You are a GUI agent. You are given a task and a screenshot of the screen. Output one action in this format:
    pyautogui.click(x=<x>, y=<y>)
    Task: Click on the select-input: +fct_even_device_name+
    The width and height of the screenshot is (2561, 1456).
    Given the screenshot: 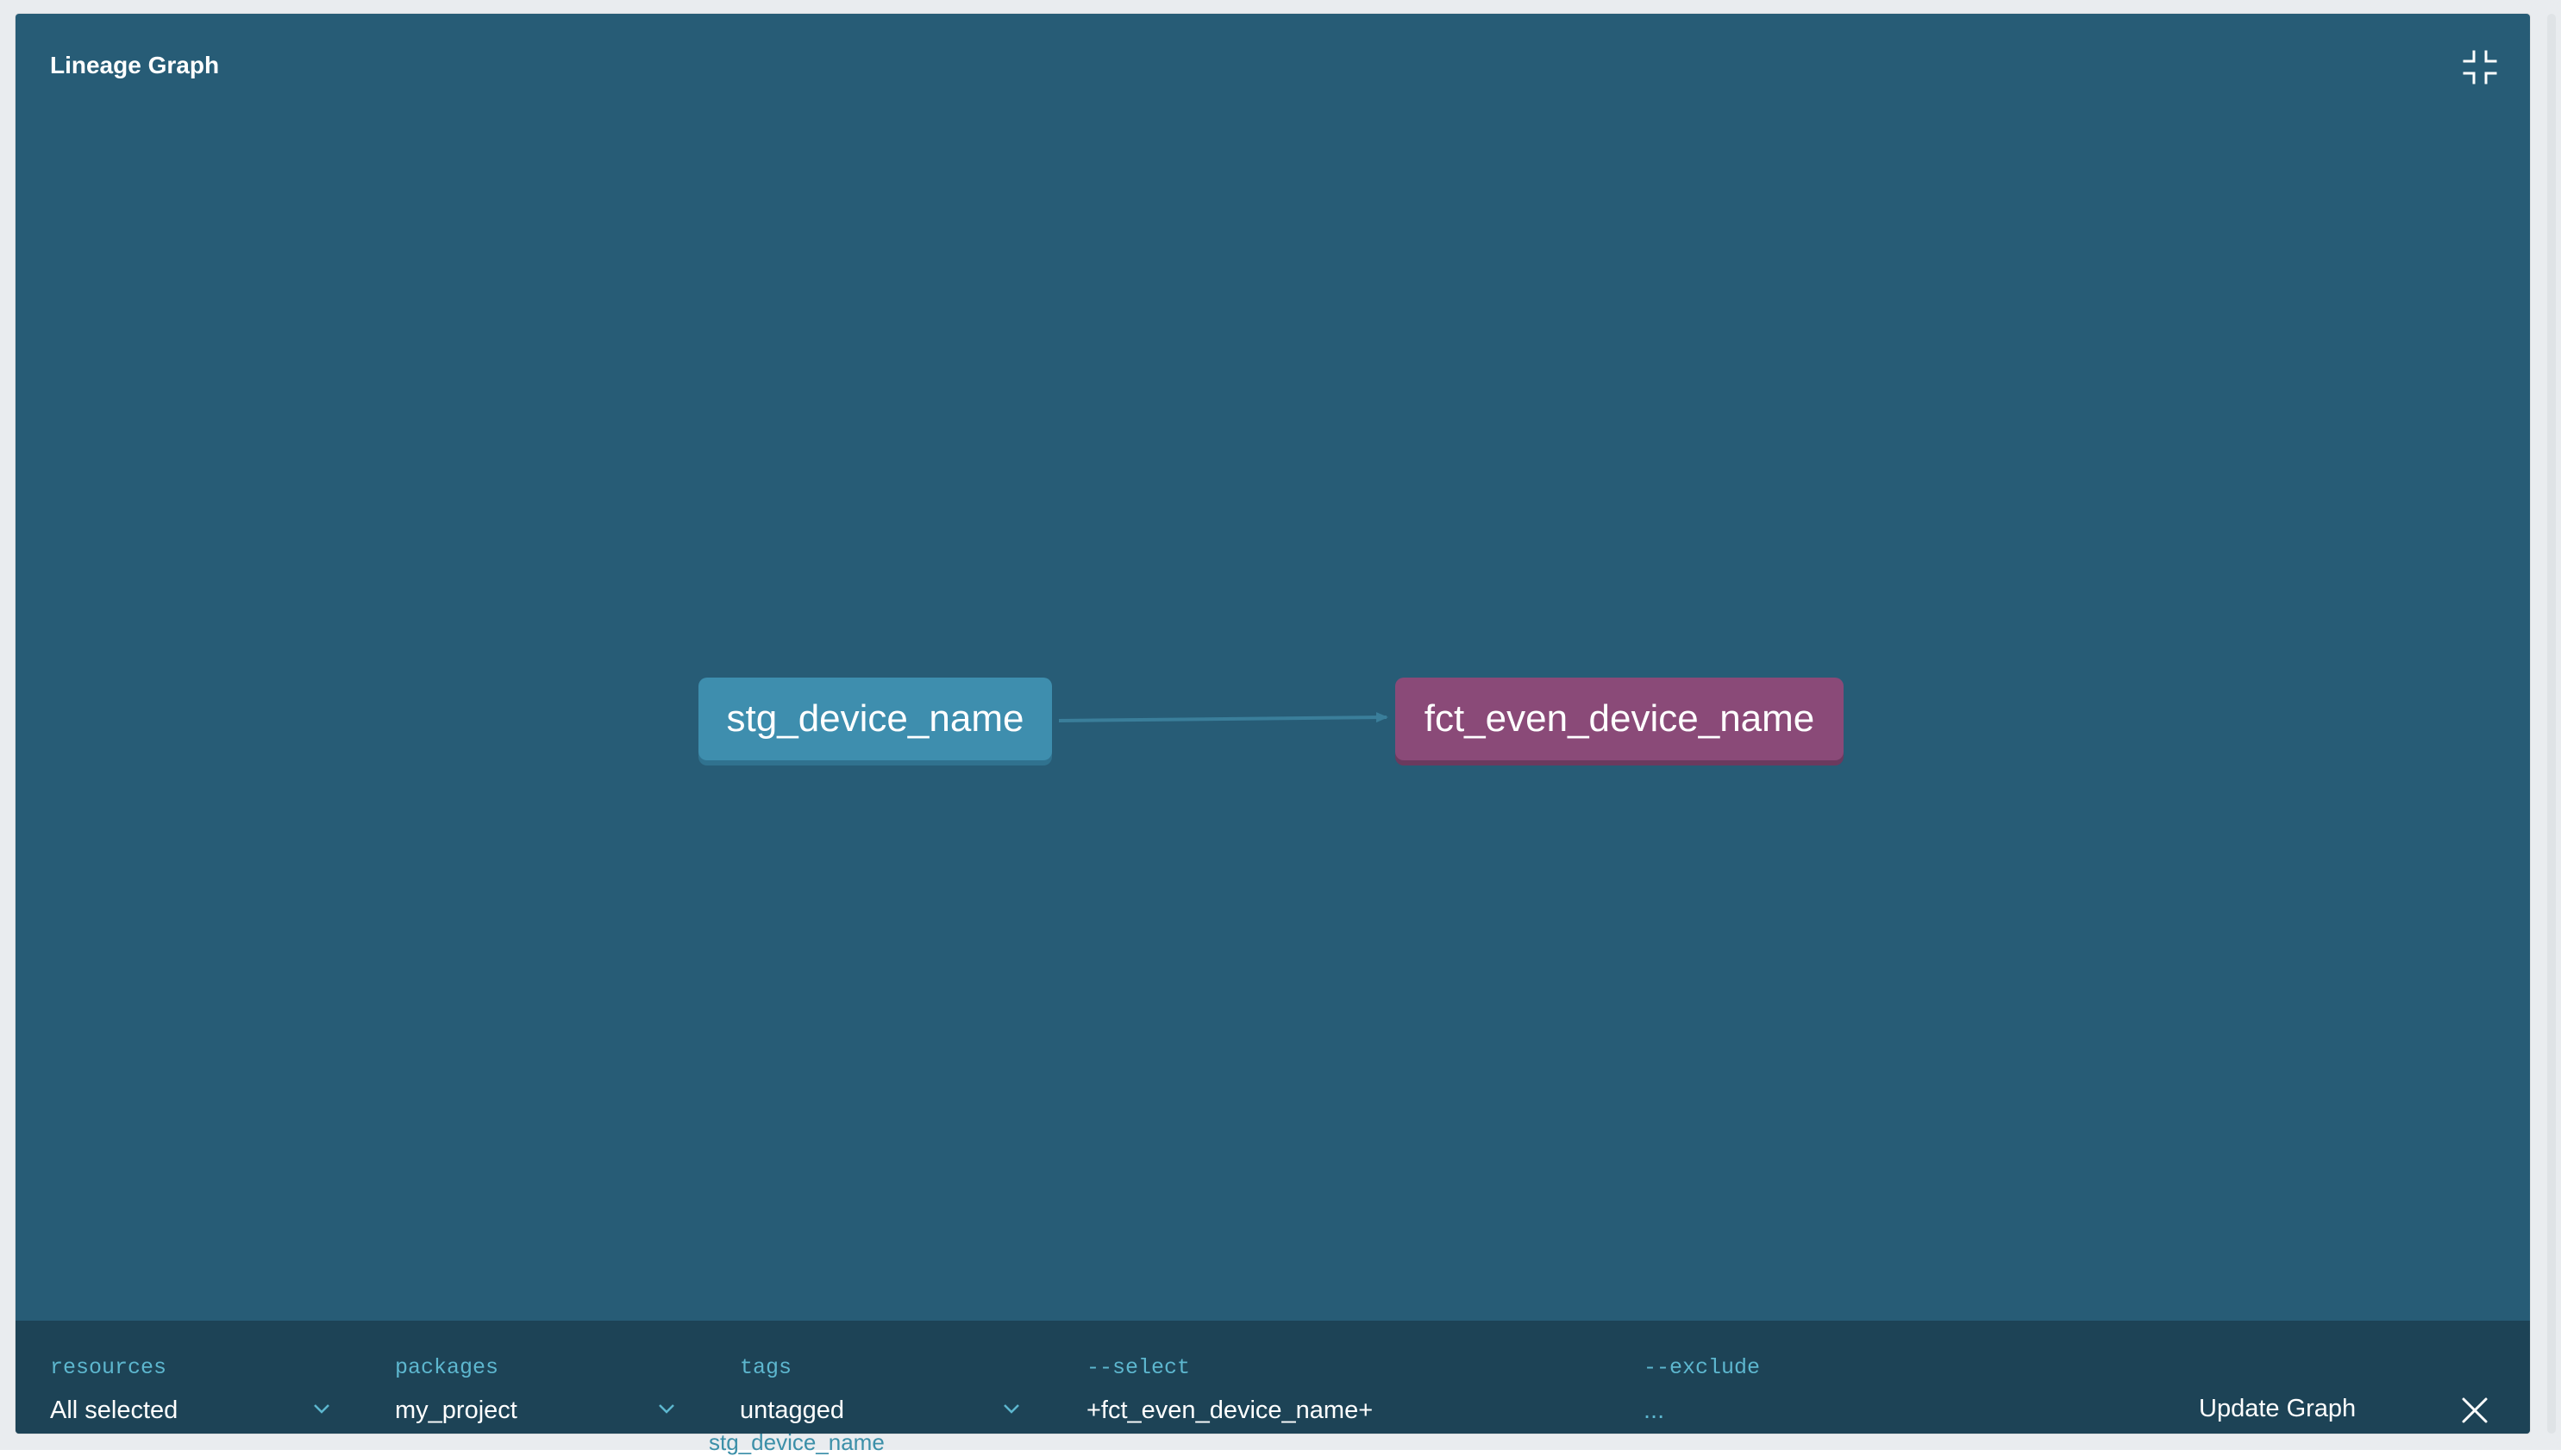 What is the action you would take?
    pyautogui.click(x=1230, y=1411)
    